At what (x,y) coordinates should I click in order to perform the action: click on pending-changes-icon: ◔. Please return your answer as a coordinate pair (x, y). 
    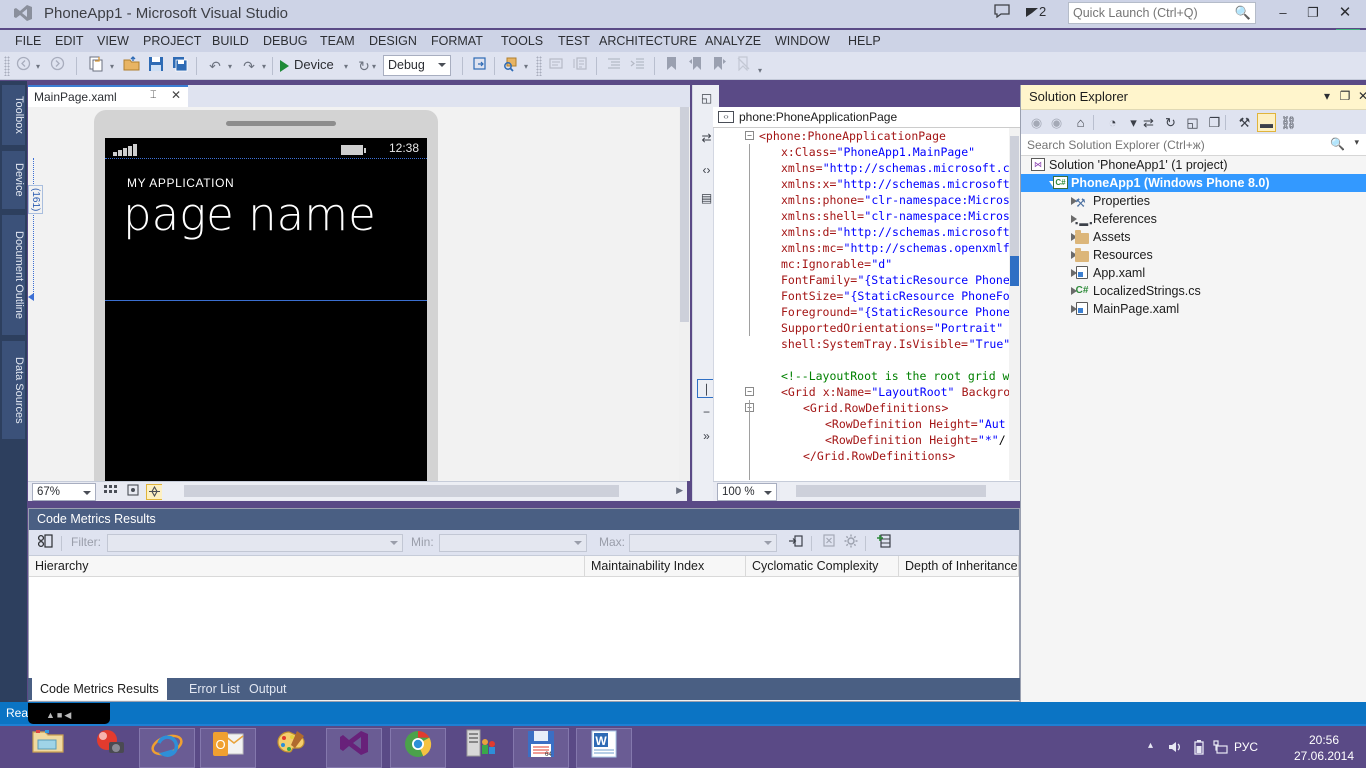
    Looking at the image, I should click on (1112, 122).